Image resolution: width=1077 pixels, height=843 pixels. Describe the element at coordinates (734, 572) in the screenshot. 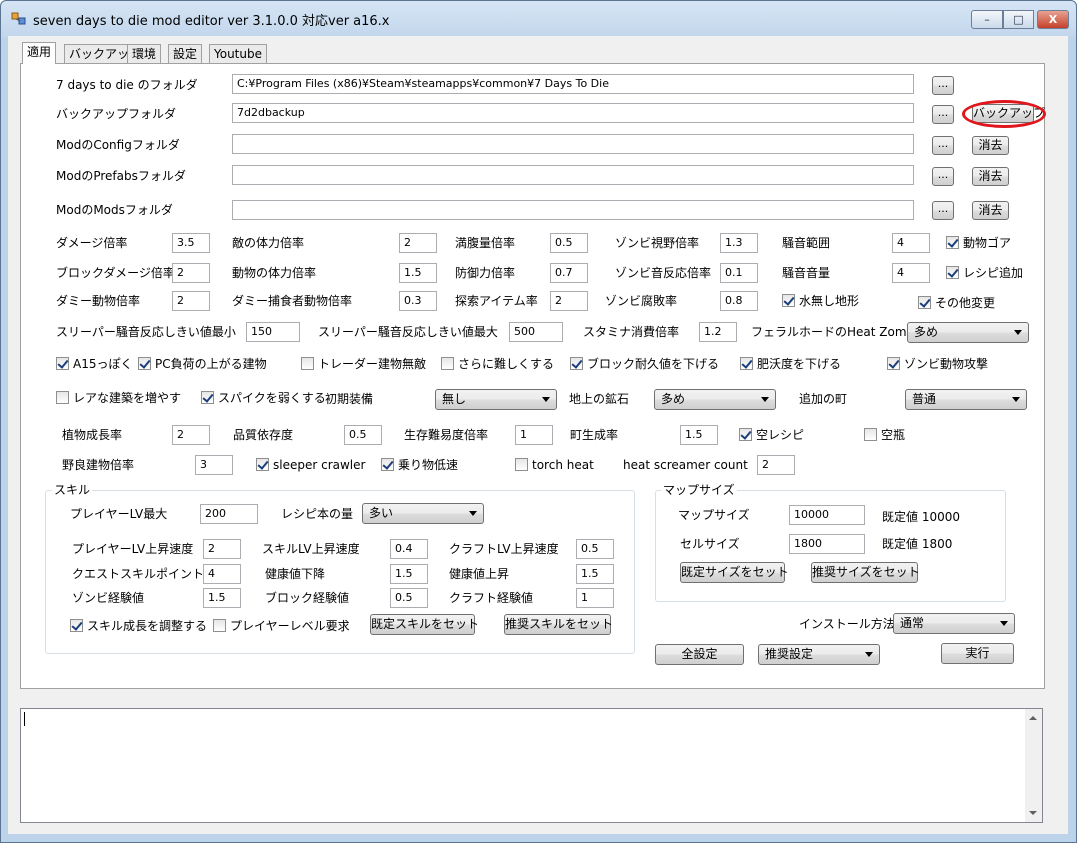

I see `default-size-button: 既定サイズをセット` at that location.